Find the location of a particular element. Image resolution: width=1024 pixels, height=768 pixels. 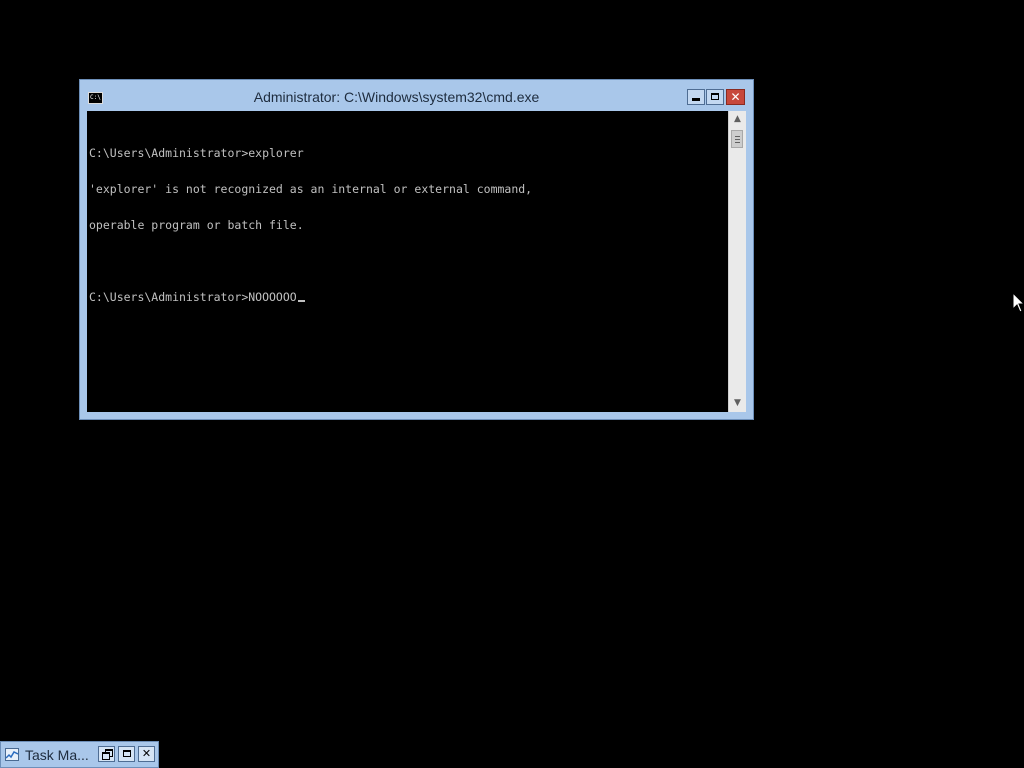

text-cursor is located at coordinates (301, 301).